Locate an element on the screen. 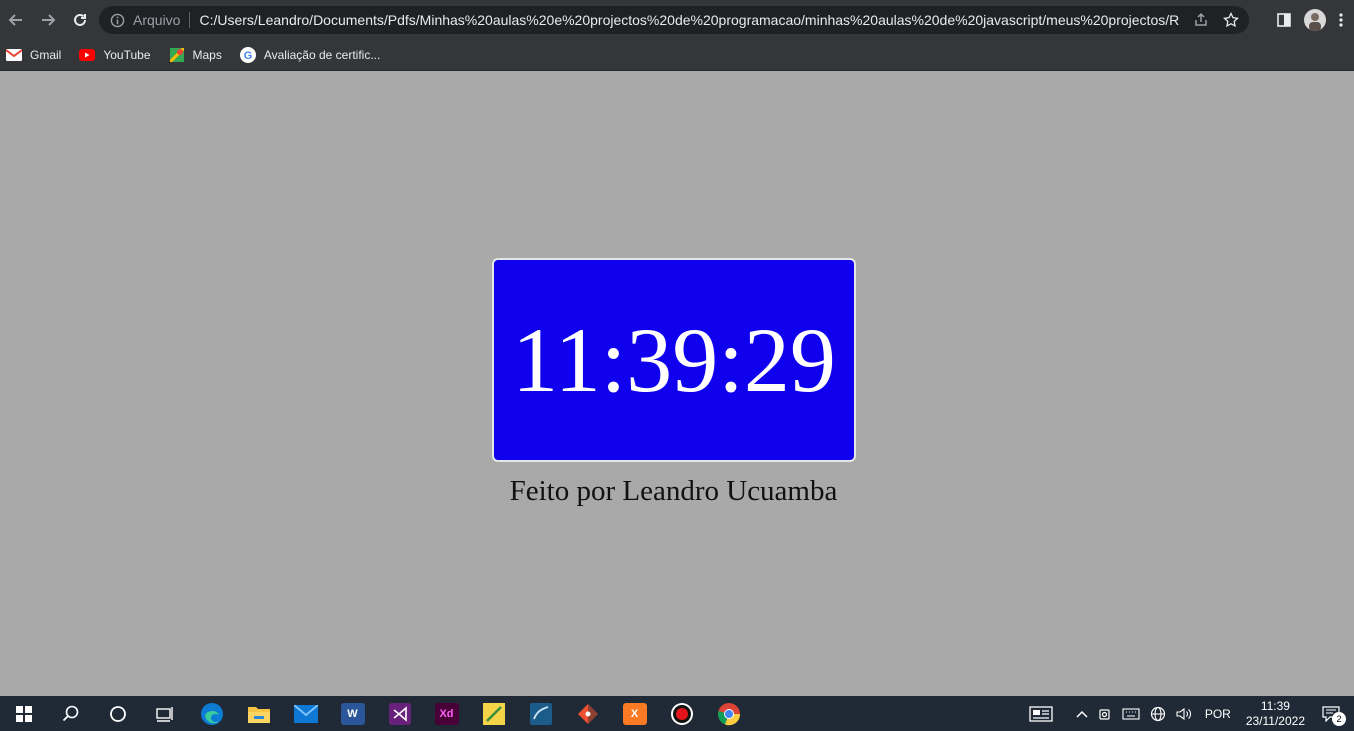 This screenshot has height=731, width=1354. arrow-right-icon is located at coordinates (49, 20).